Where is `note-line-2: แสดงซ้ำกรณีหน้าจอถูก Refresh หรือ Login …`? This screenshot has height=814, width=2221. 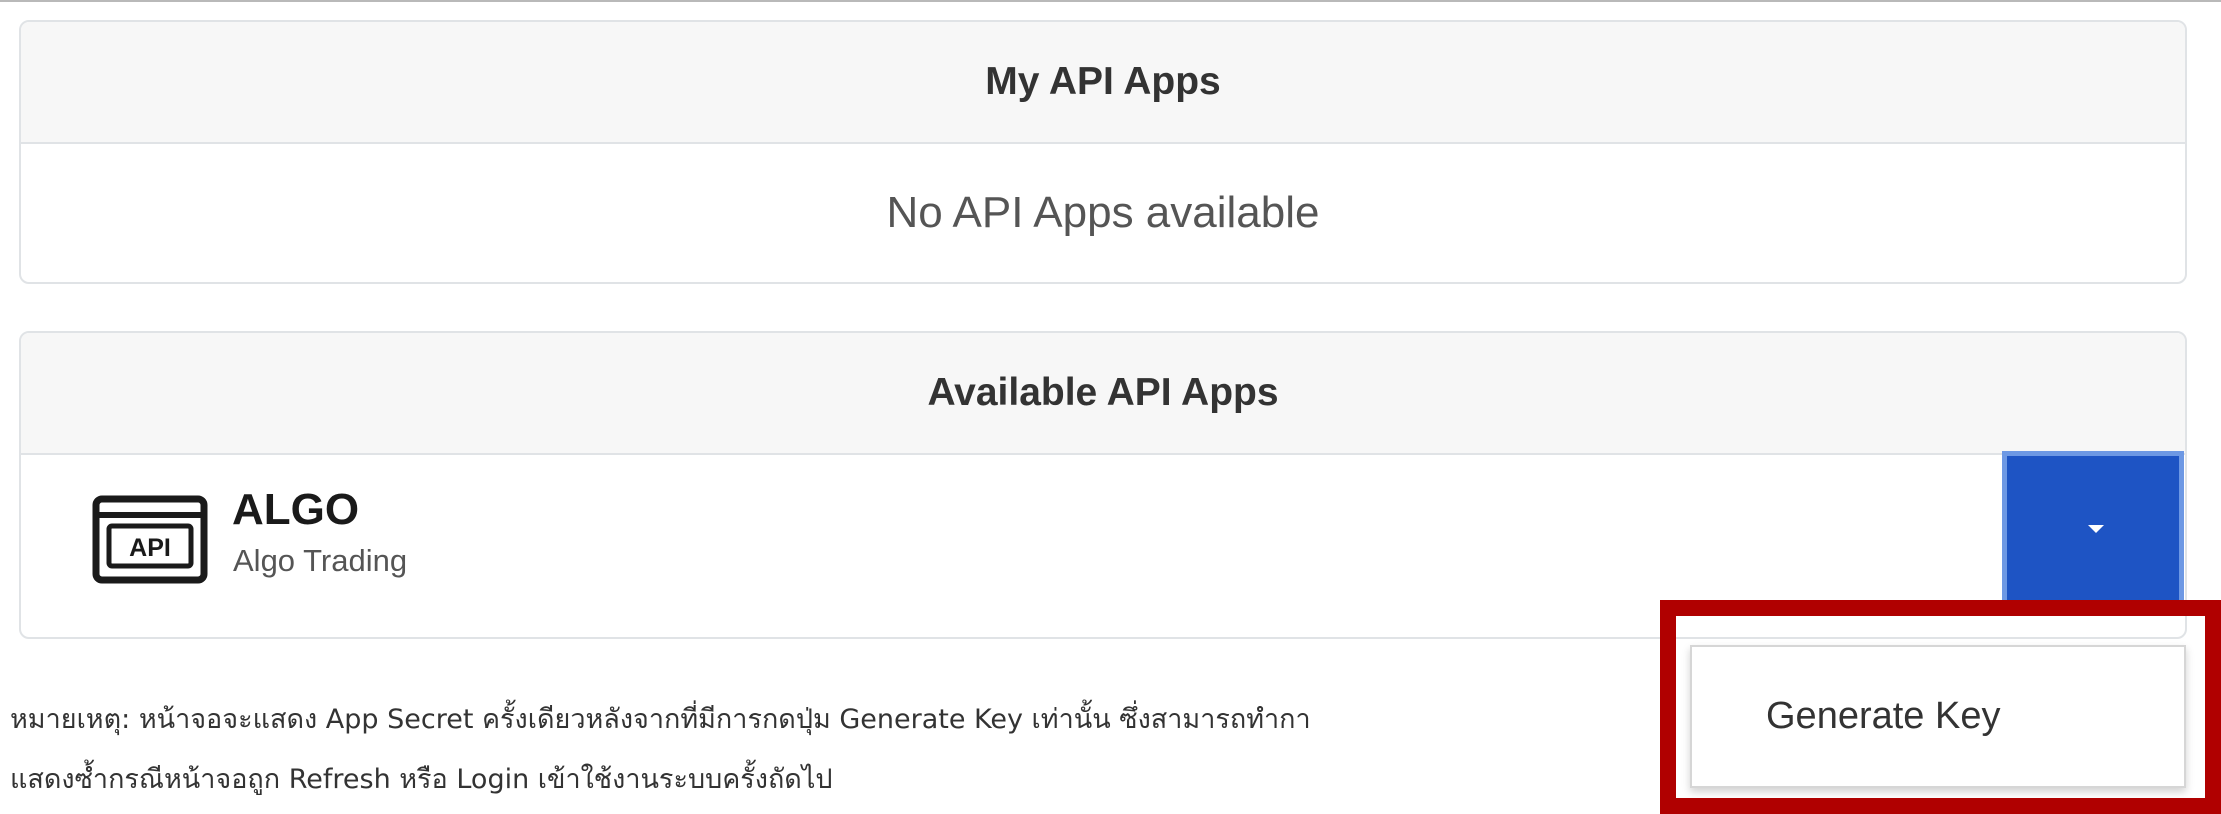 note-line-2: แสดงซ้ำกรณีหน้าจอถูก Refresh หรือ Login … is located at coordinates (421, 779).